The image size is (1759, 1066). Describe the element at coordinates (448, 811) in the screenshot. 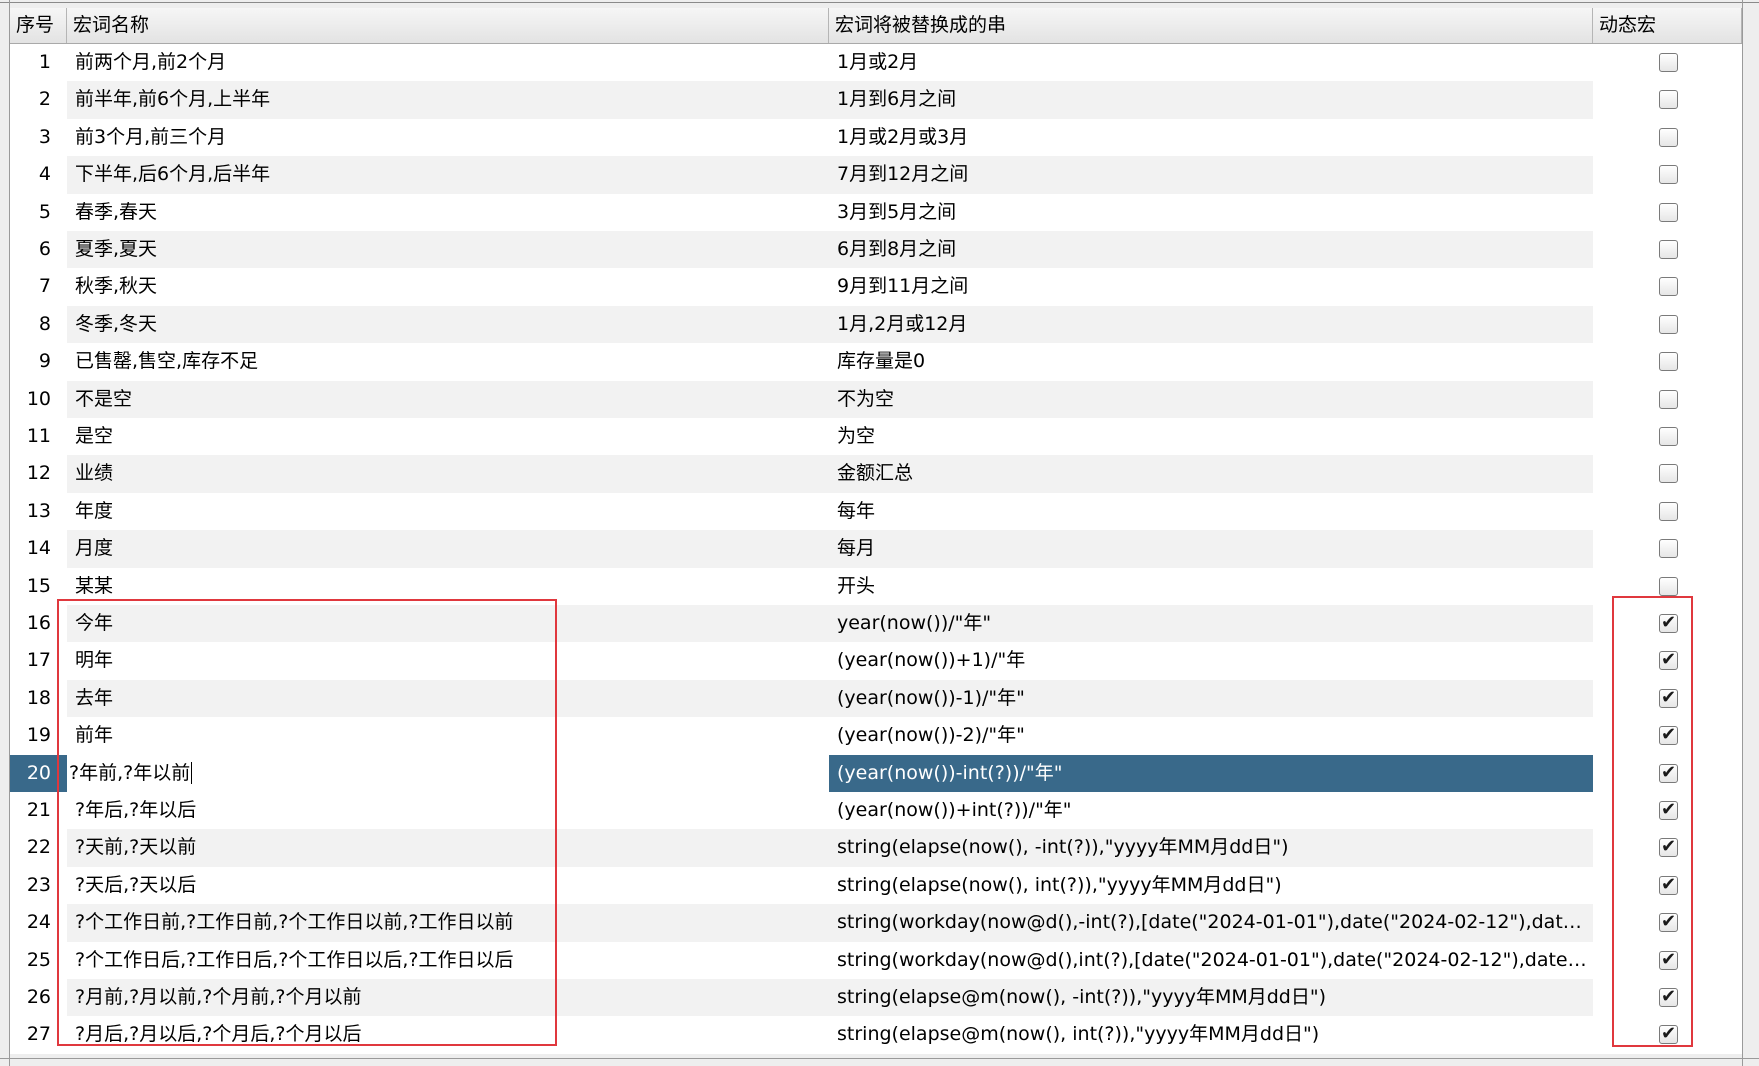

I see `macro-name-cell: ?年后,?年以后` at that location.